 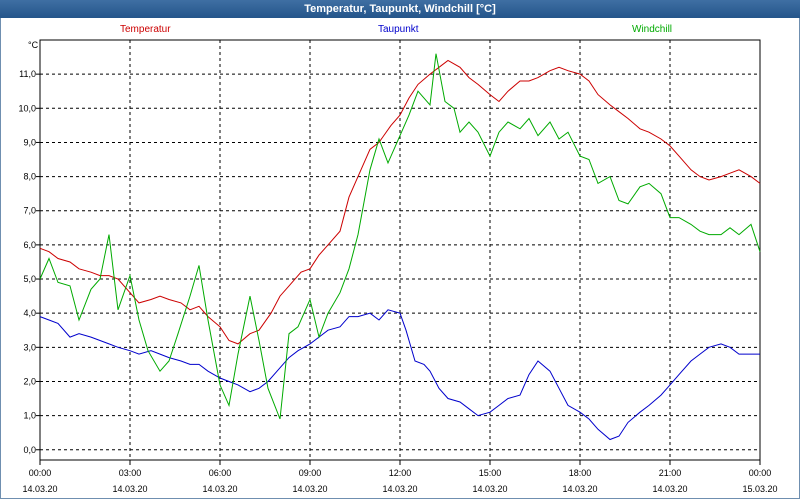 What do you see at coordinates (759, 489) in the screenshot?
I see `x-tick-date: 15.03.20` at bounding box center [759, 489].